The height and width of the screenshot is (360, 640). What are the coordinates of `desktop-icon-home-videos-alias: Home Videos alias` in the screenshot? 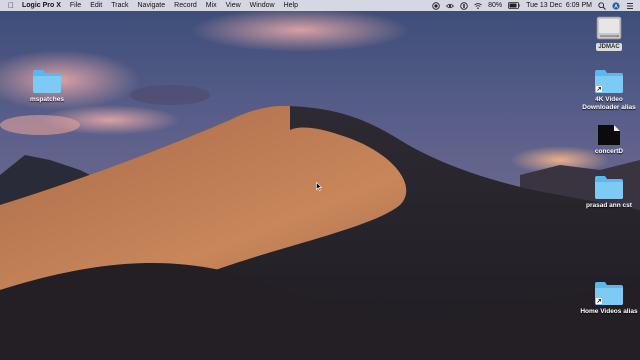 It's located at (607, 298).